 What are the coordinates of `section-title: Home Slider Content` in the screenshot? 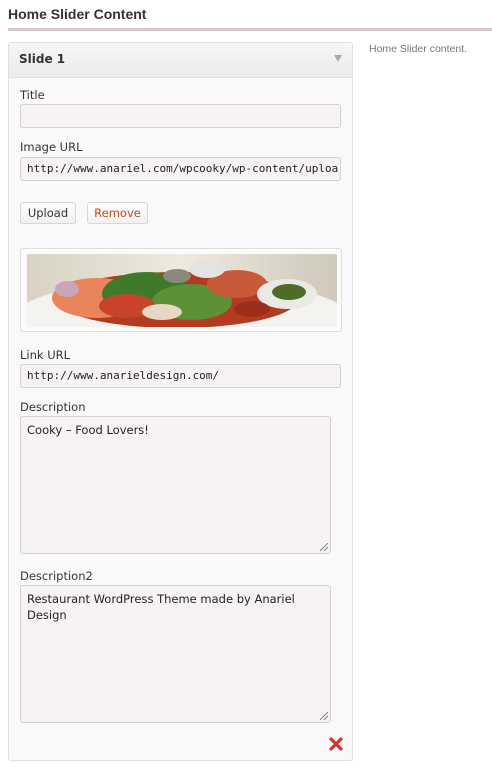 It's located at (77, 14).